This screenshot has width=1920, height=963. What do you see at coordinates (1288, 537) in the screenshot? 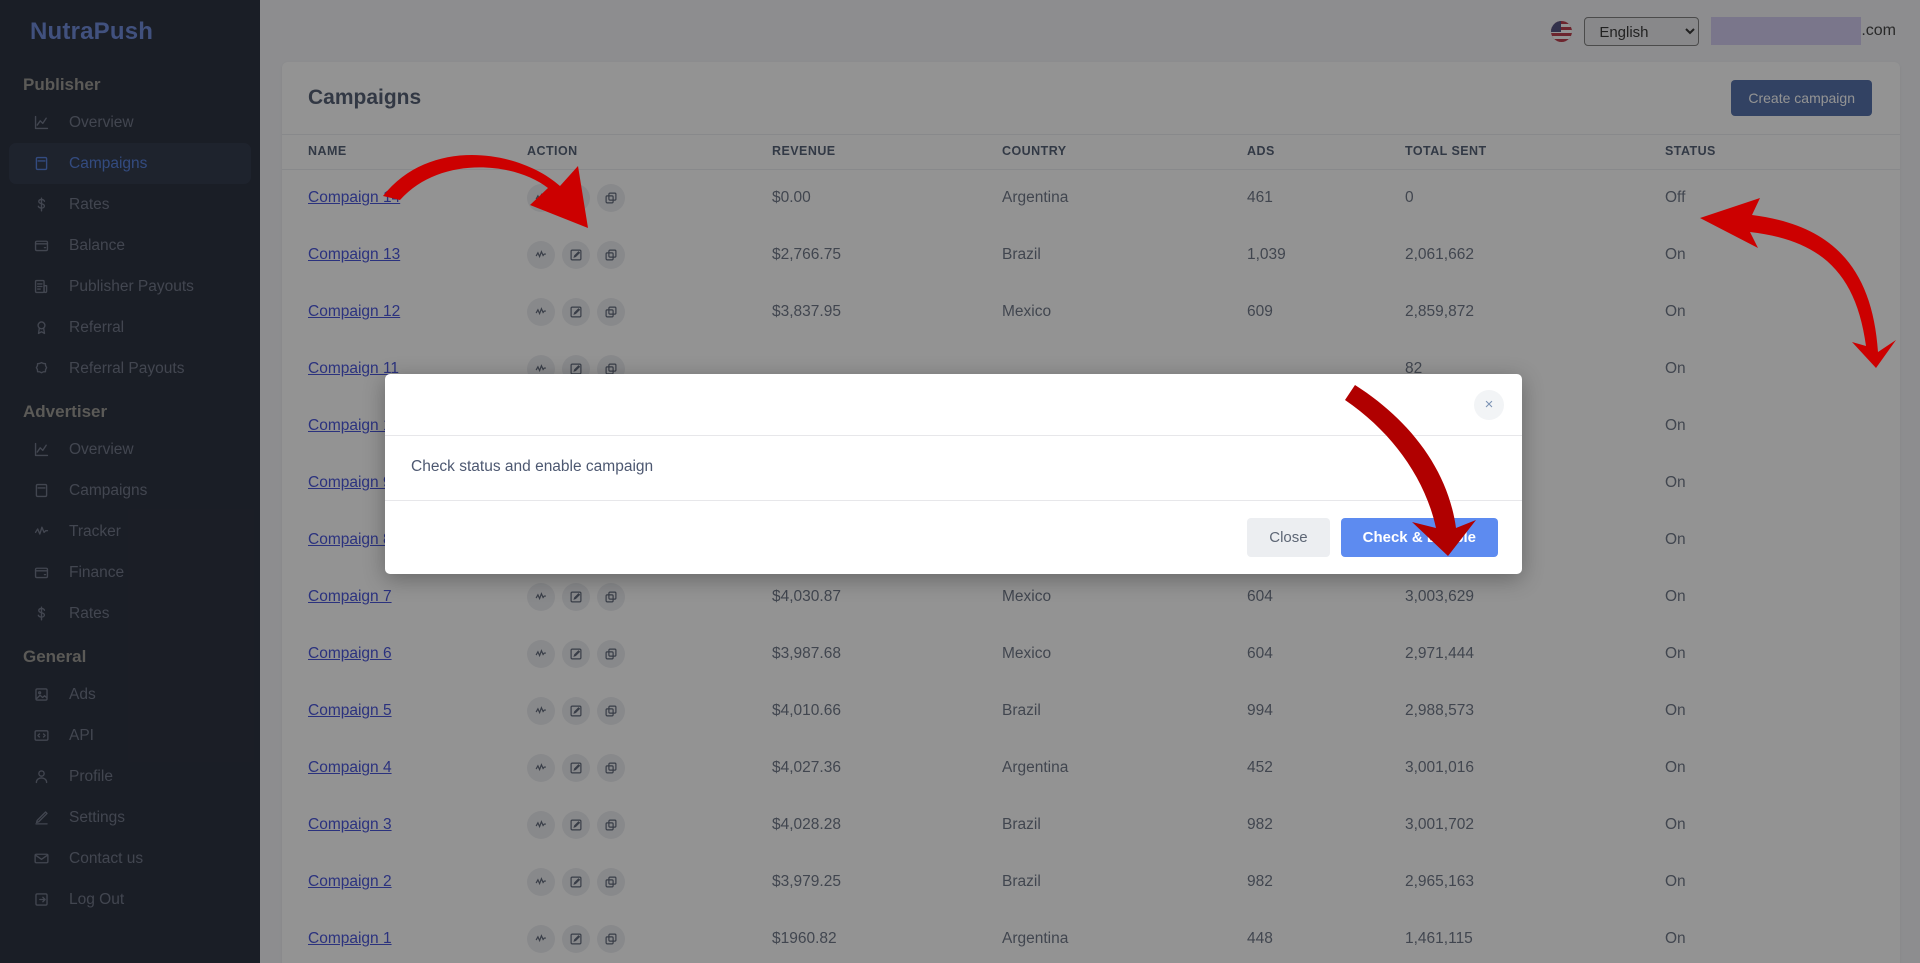
I see `modal-close-button: Close` at bounding box center [1288, 537].